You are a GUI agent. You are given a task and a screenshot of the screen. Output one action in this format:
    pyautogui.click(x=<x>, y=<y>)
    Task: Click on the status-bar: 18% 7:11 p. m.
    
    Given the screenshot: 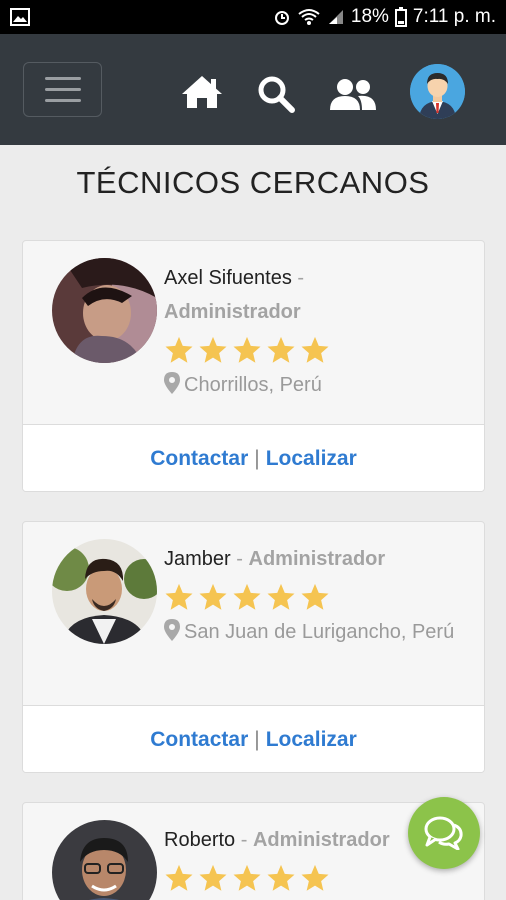 What is the action you would take?
    pyautogui.click(x=253, y=17)
    